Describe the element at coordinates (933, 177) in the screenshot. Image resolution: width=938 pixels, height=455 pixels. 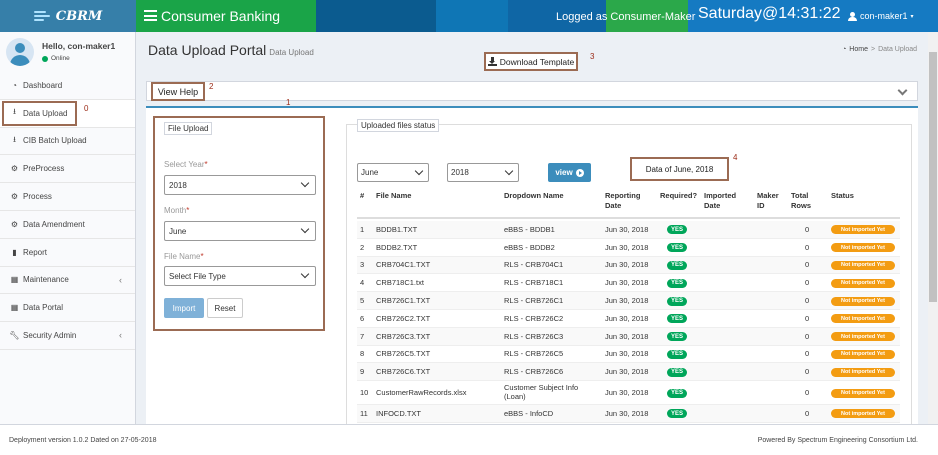
I see `scrollbar-thumb` at that location.